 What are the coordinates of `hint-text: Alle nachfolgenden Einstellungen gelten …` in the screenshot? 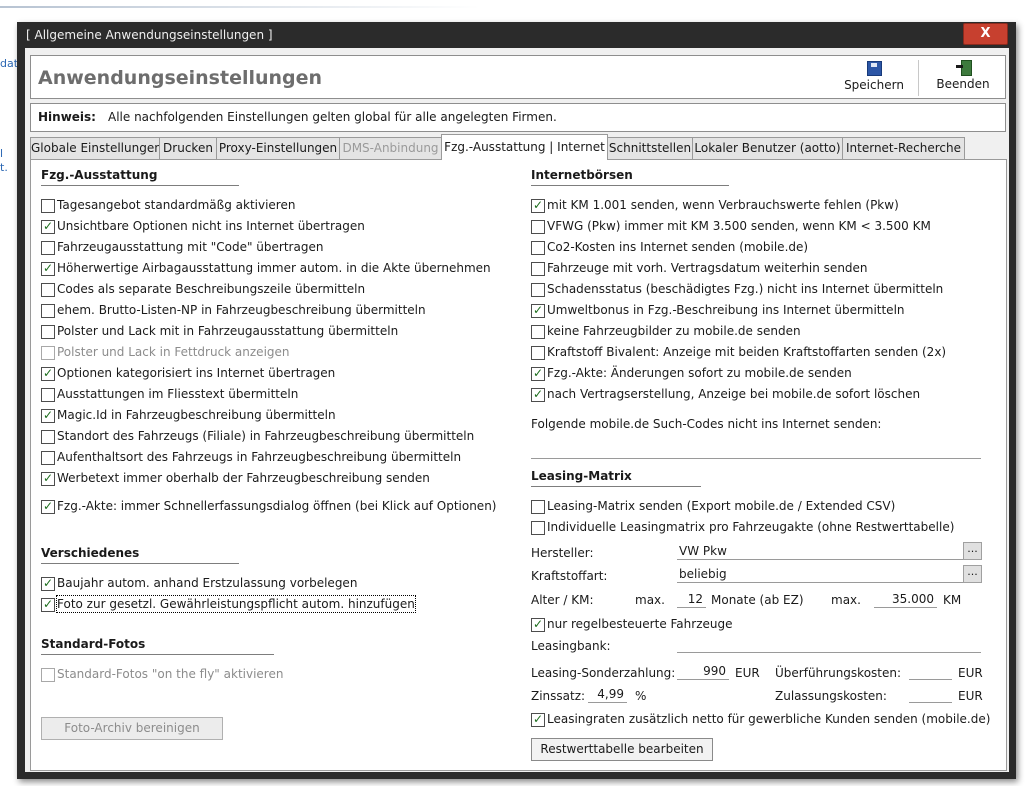 It's located at (332, 117).